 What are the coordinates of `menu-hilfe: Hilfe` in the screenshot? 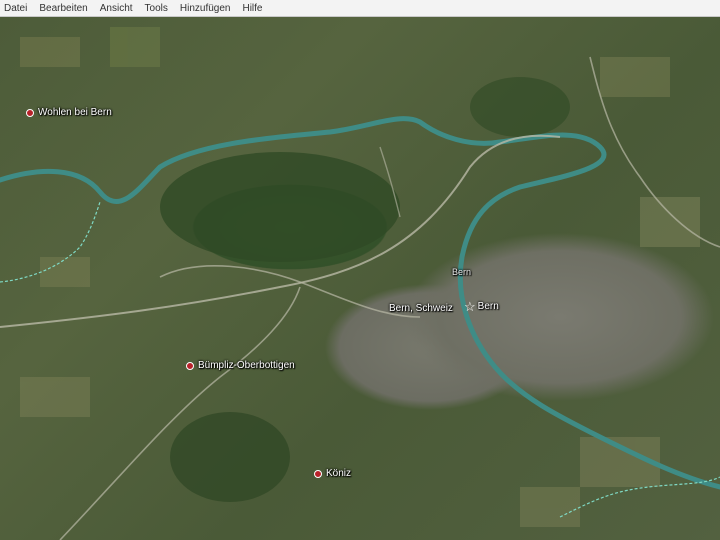 It's located at (252, 8).